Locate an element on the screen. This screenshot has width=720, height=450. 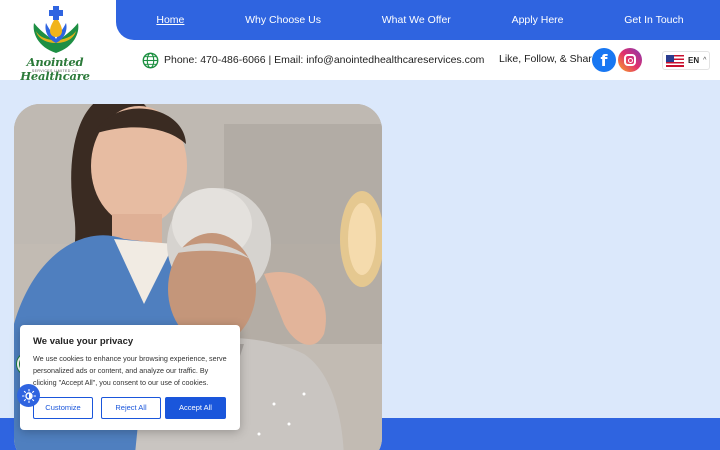
brand-logo: Anointed Healthcare SERVICES LIMITED CO is located at coordinates (55, 43).